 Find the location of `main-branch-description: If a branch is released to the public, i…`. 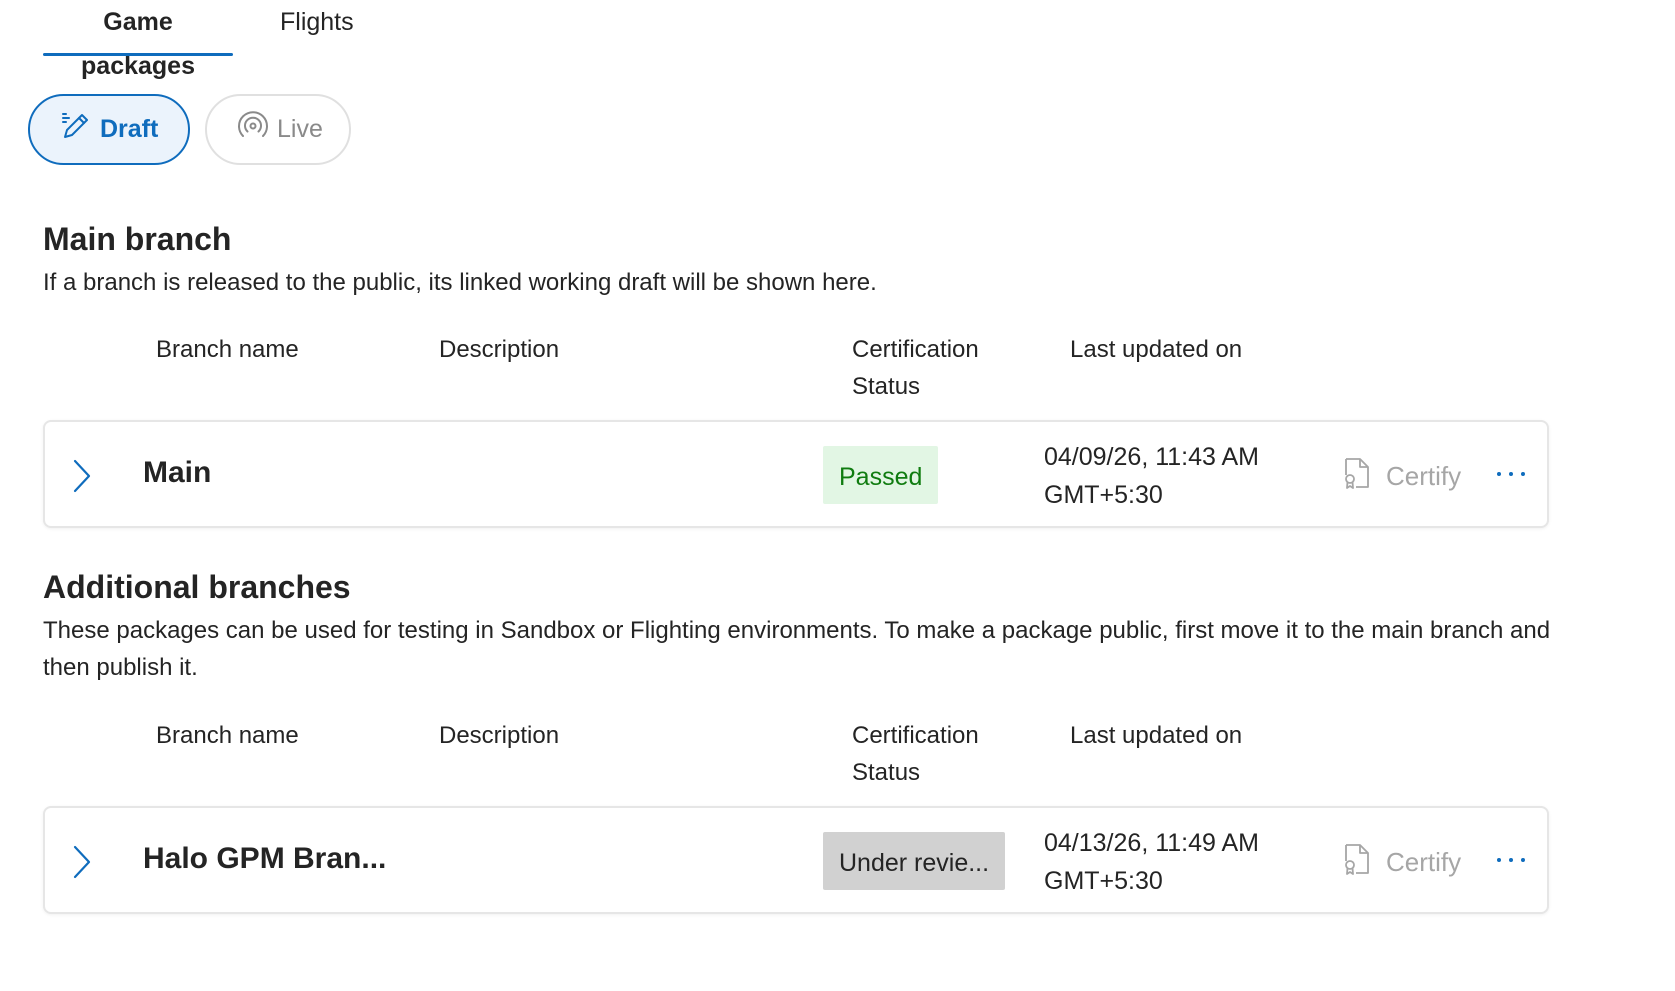

main-branch-description: If a branch is released to the public, i… is located at coordinates (460, 282).